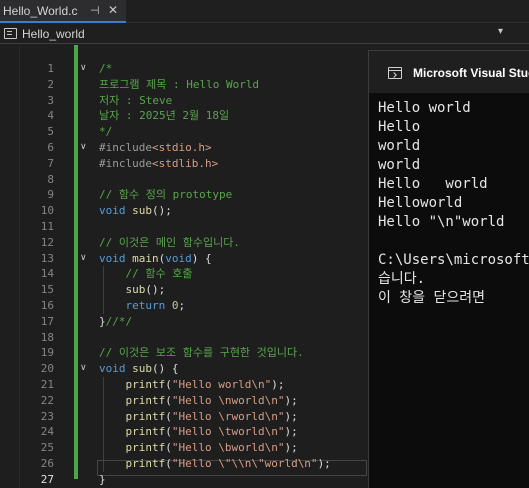 The width and height of the screenshot is (529, 488). What do you see at coordinates (95, 10) in the screenshot?
I see `pin-icon: ⊣` at bounding box center [95, 10].